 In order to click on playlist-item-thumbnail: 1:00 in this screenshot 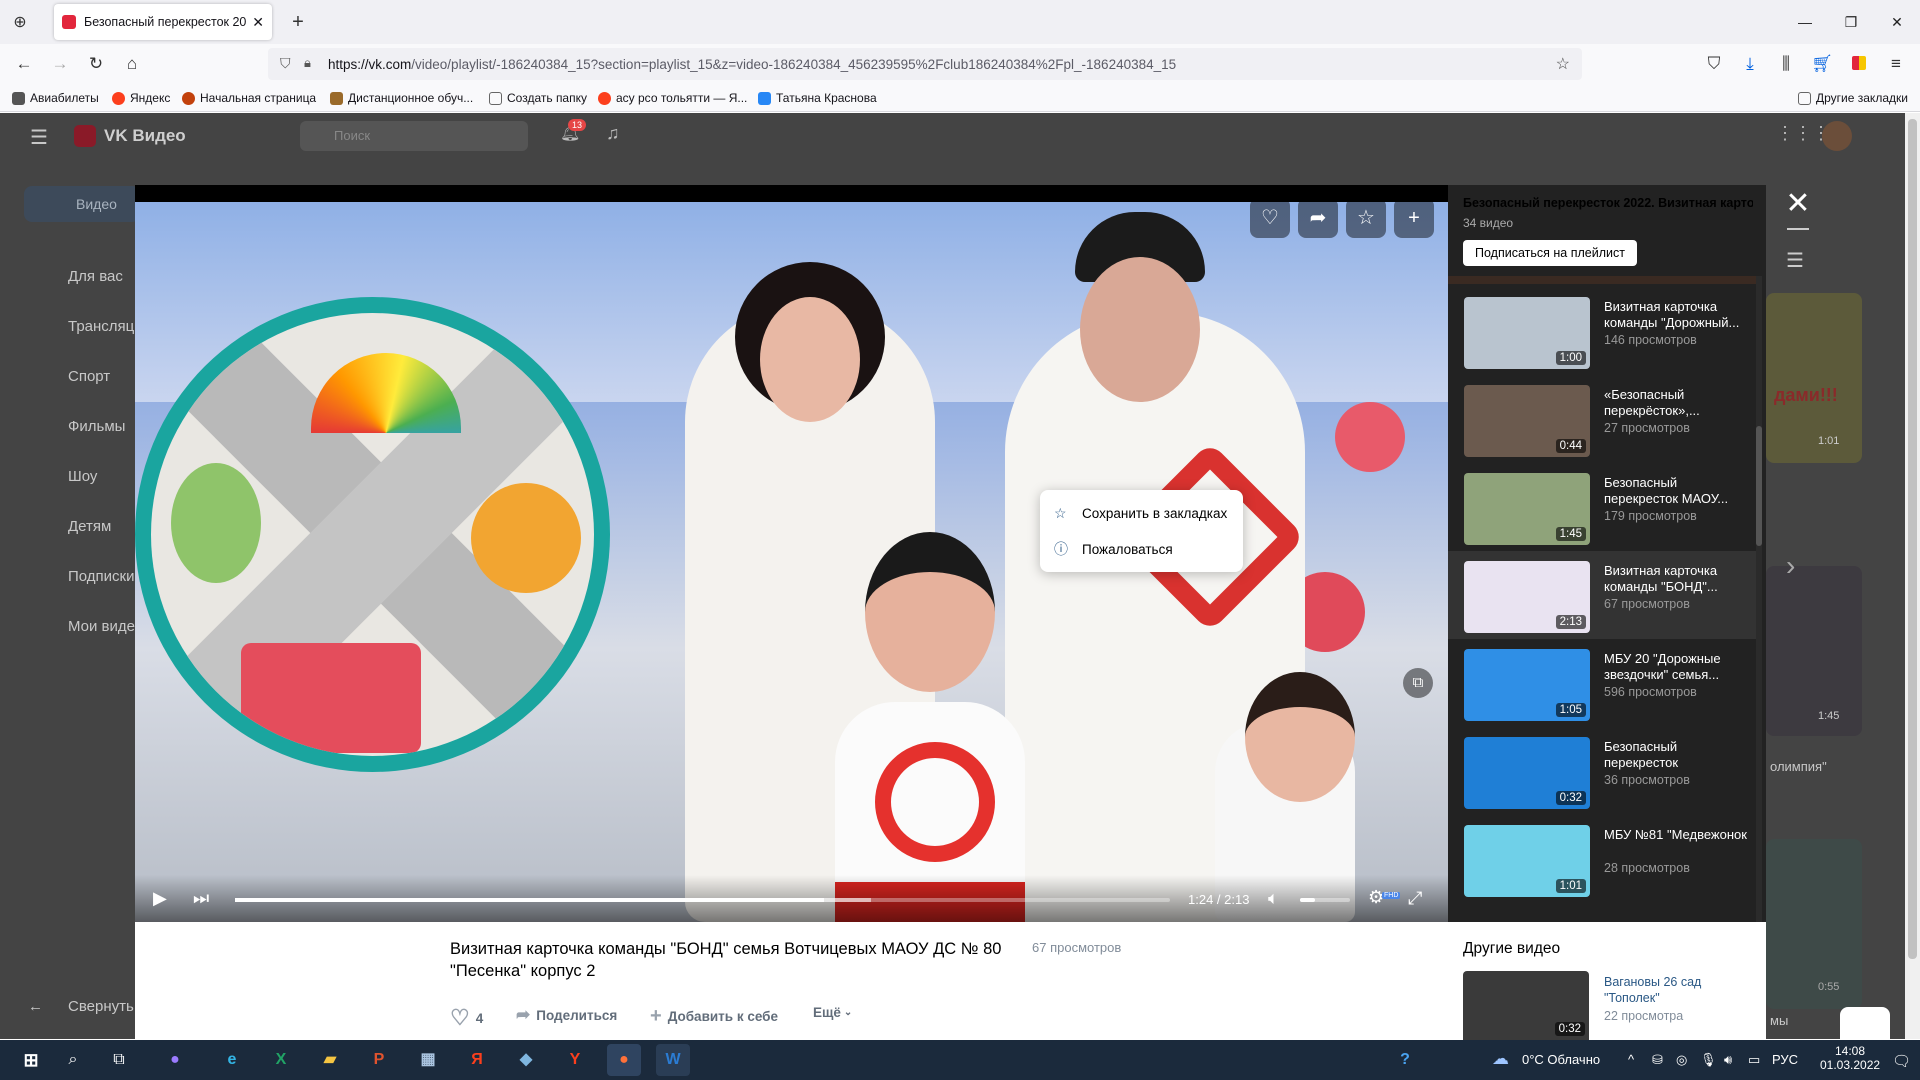, I will do `click(1527, 333)`.